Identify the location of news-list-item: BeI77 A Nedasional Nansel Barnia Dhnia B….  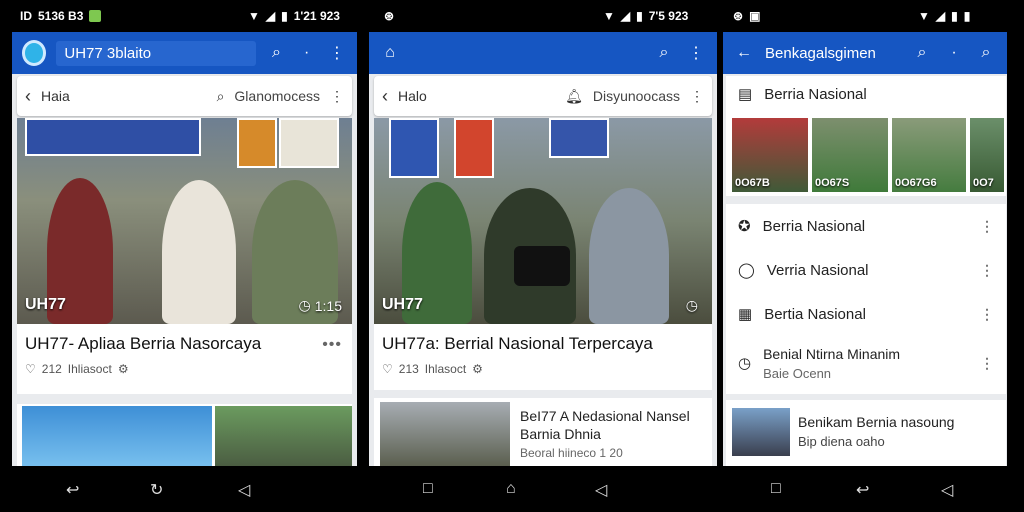
(543, 432).